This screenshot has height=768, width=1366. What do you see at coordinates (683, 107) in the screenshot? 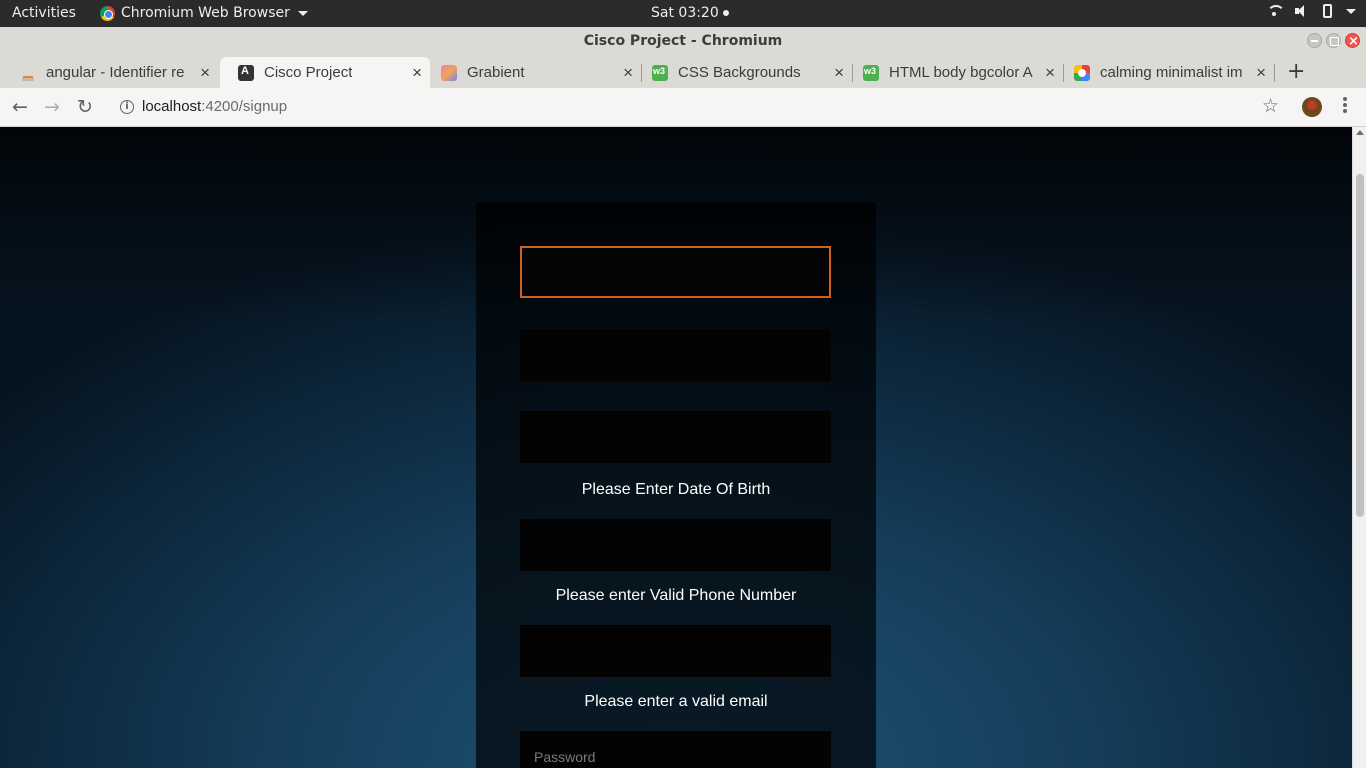
I see `browser-toolbar: ← → ↻ i localhost:4200/signup ☆` at bounding box center [683, 107].